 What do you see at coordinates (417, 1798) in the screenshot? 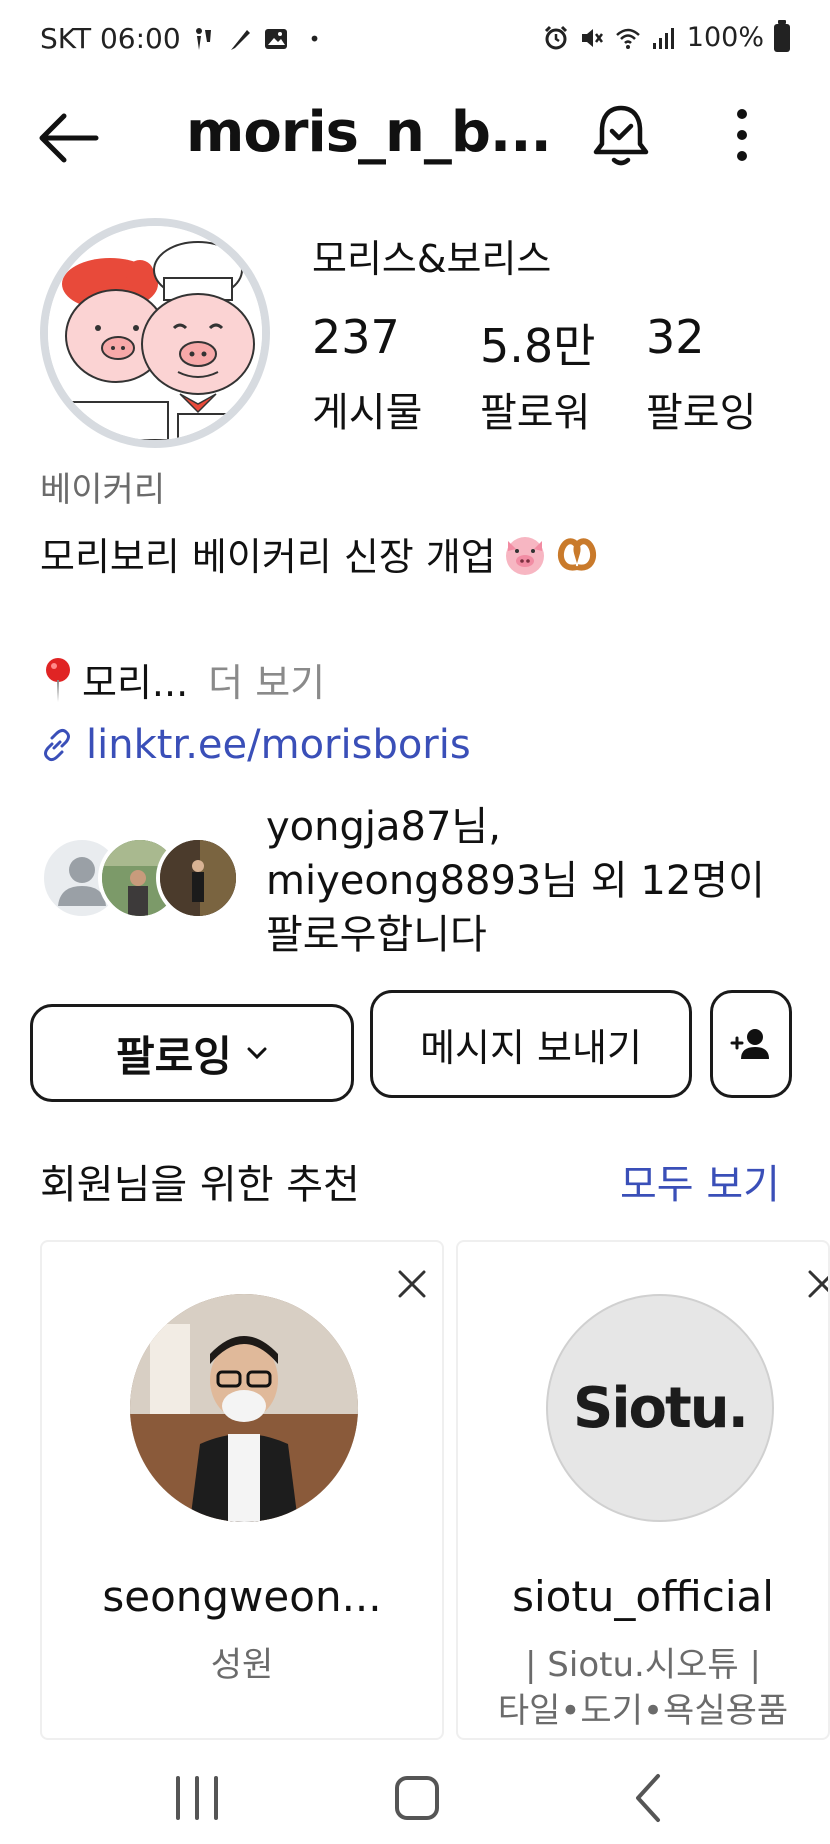
I see `home-icon` at bounding box center [417, 1798].